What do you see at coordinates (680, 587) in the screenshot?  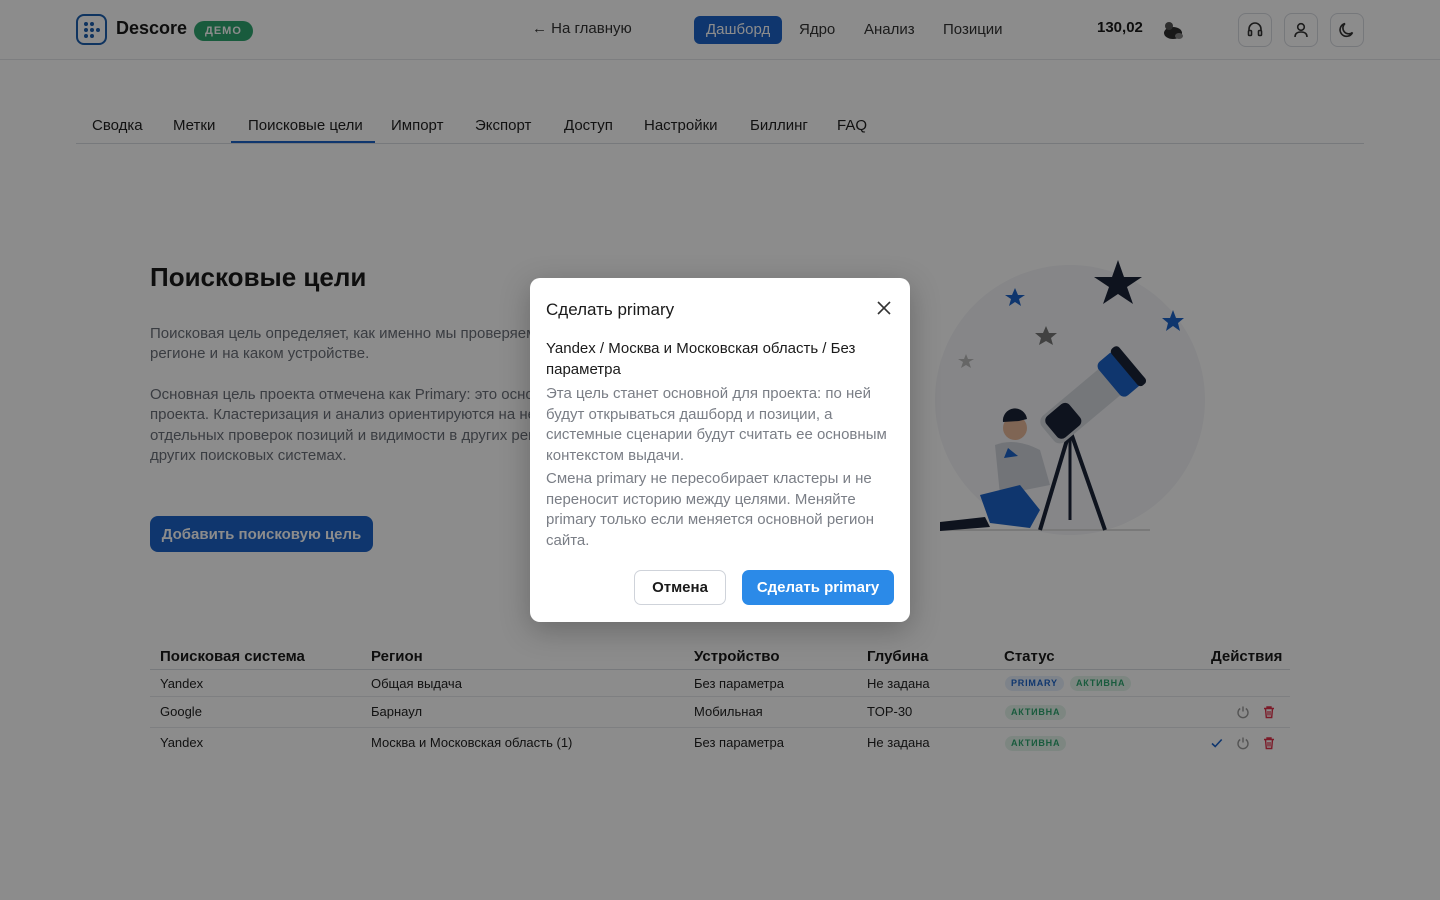 I see `cancel-button: Отмена` at bounding box center [680, 587].